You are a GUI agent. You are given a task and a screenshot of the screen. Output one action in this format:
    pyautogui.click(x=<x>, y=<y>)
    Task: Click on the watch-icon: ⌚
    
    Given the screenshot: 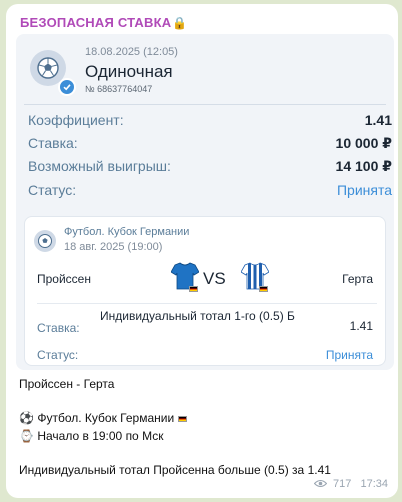 What is the action you would take?
    pyautogui.click(x=26, y=436)
    